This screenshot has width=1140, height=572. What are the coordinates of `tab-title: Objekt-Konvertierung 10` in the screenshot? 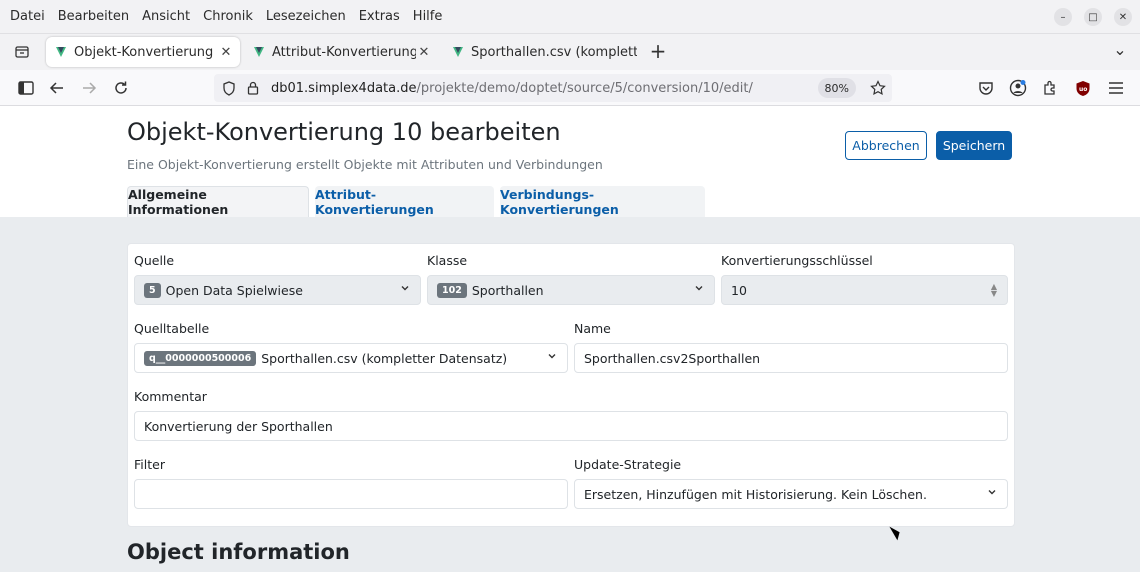 It's located at (146, 52).